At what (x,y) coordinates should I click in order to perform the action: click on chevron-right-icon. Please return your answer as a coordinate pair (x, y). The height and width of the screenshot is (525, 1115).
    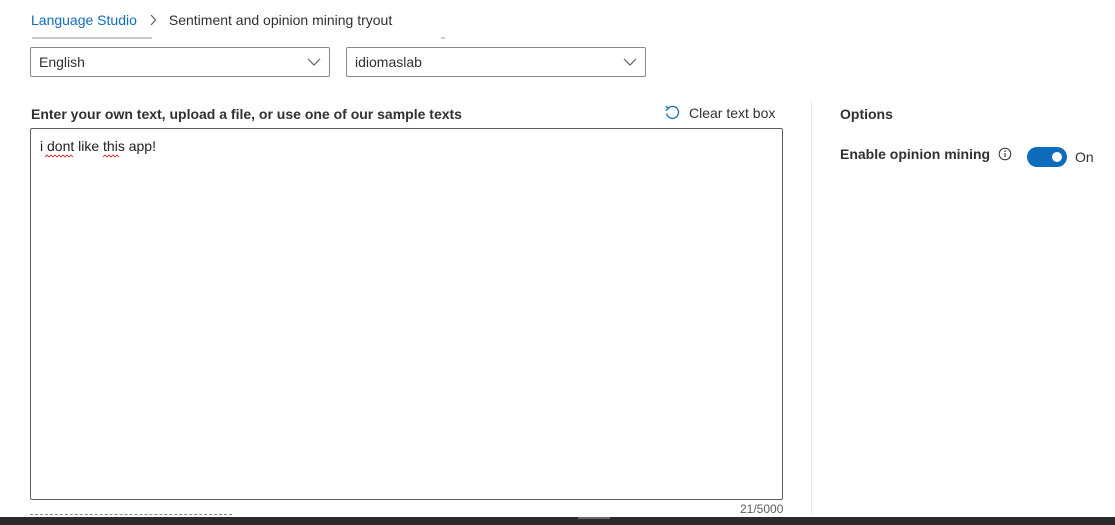
    Looking at the image, I should click on (153, 20).